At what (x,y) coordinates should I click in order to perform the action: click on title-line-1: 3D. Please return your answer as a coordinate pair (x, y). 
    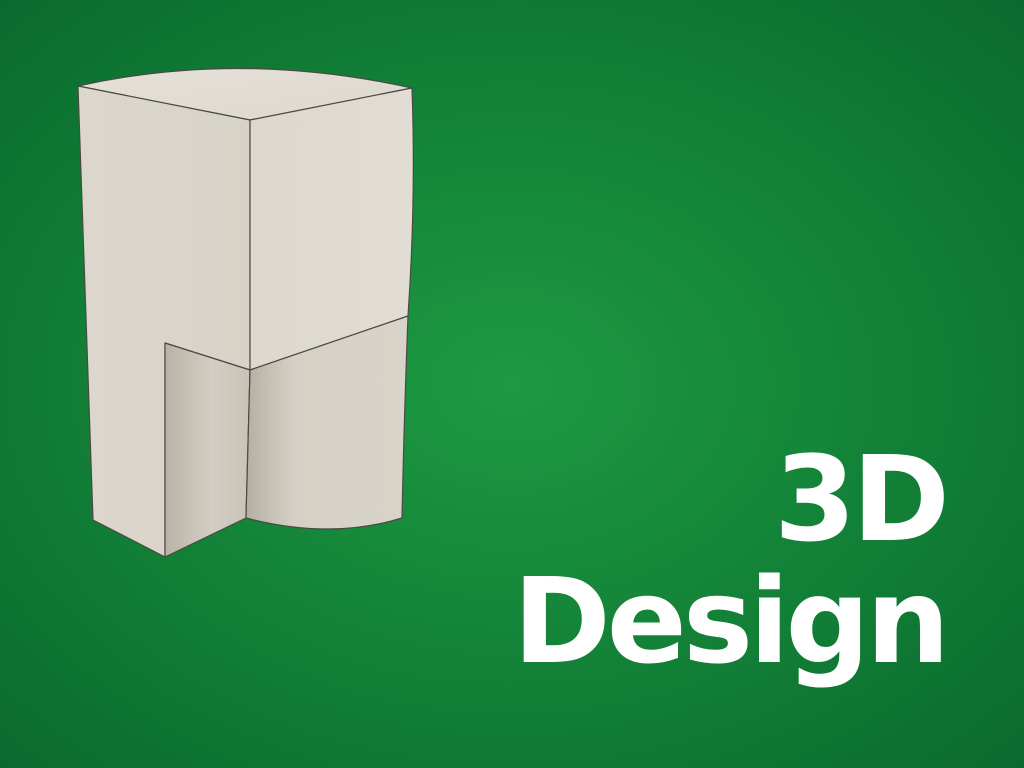
    Looking at the image, I should click on (861, 499).